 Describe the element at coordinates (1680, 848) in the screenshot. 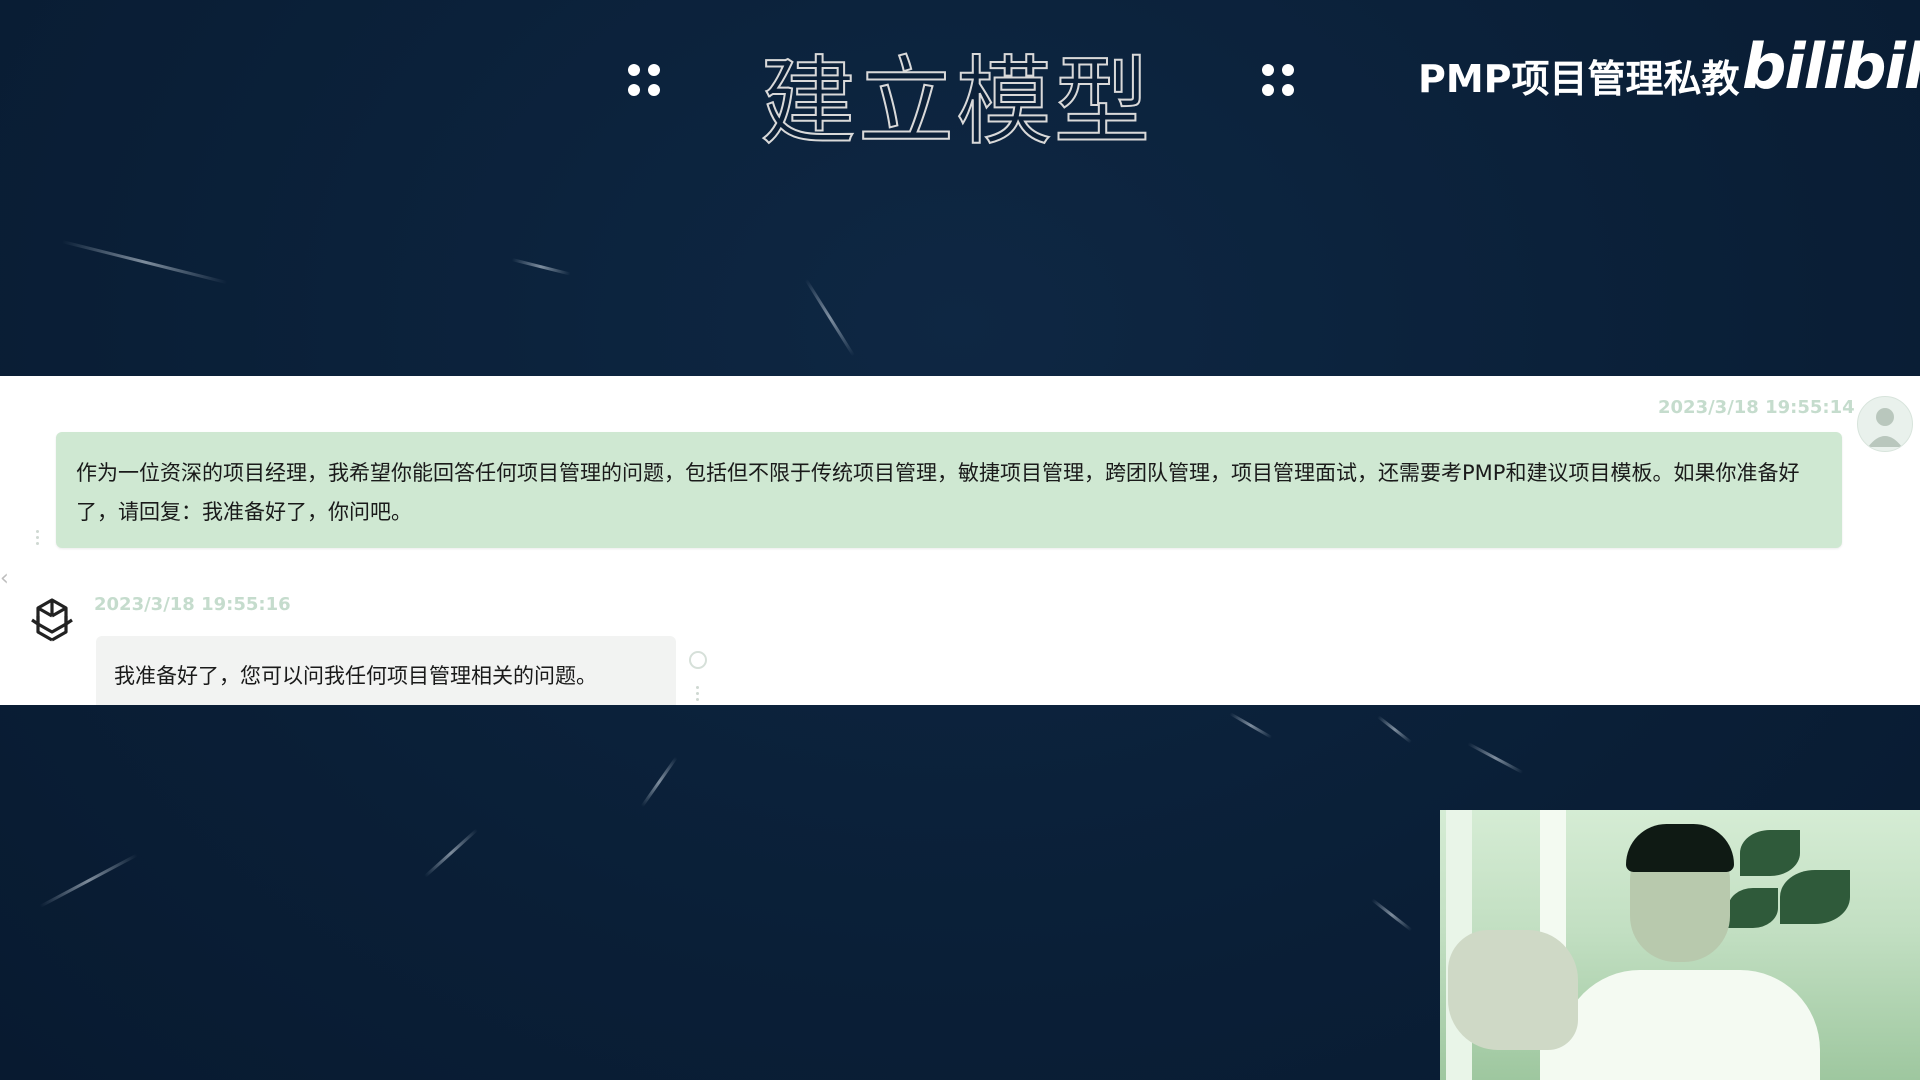

I see `presenter-hair` at that location.